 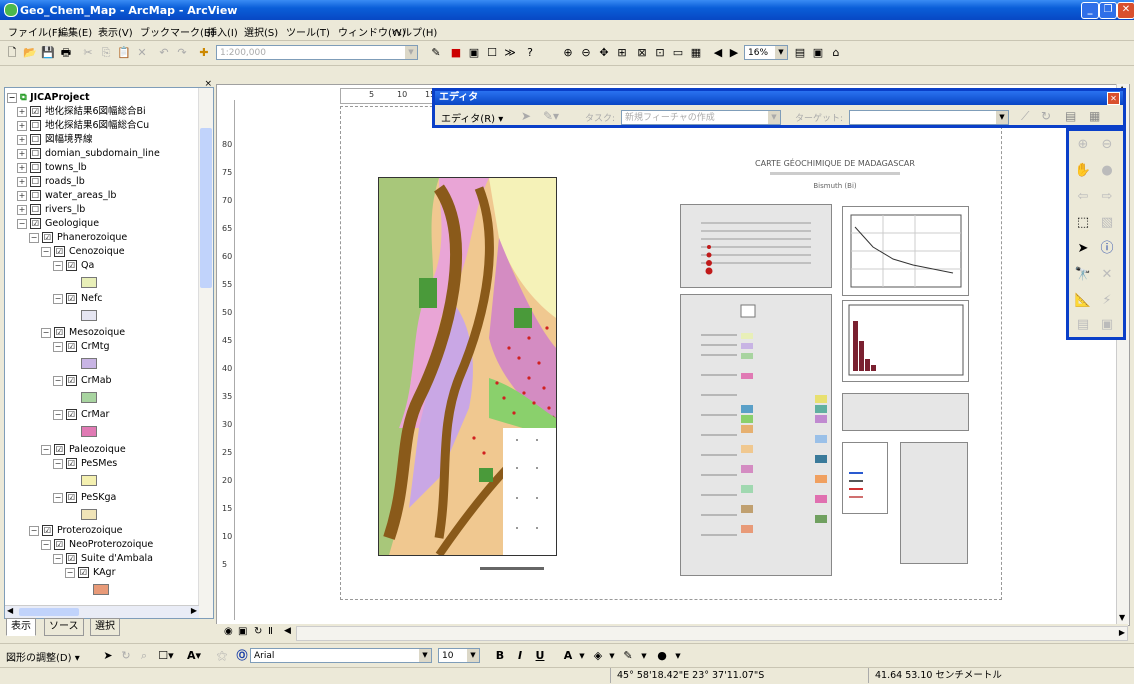 I want to click on python-icon: ≫, so click(x=510, y=53).